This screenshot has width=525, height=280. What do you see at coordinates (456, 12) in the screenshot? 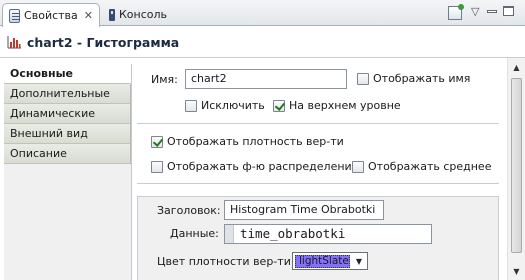
I see `pin-view-icon` at bounding box center [456, 12].